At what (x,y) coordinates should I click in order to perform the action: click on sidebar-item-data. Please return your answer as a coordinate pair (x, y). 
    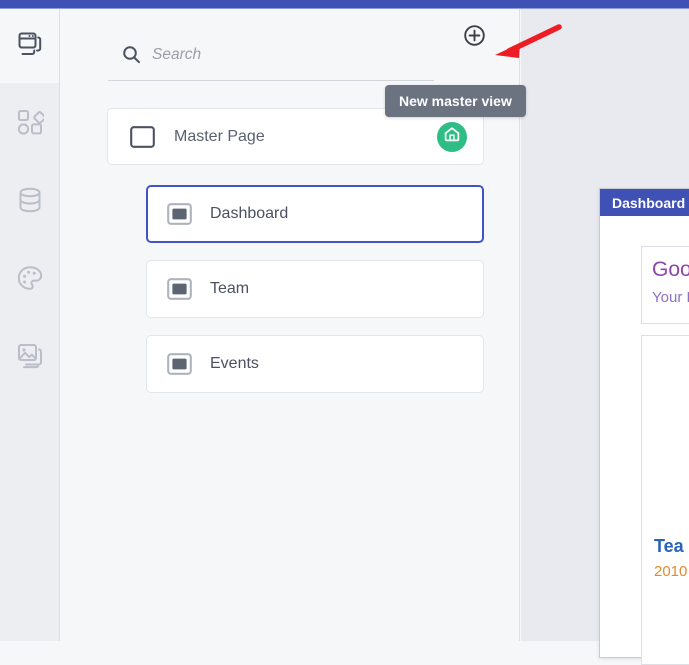
    Looking at the image, I should click on (29, 200).